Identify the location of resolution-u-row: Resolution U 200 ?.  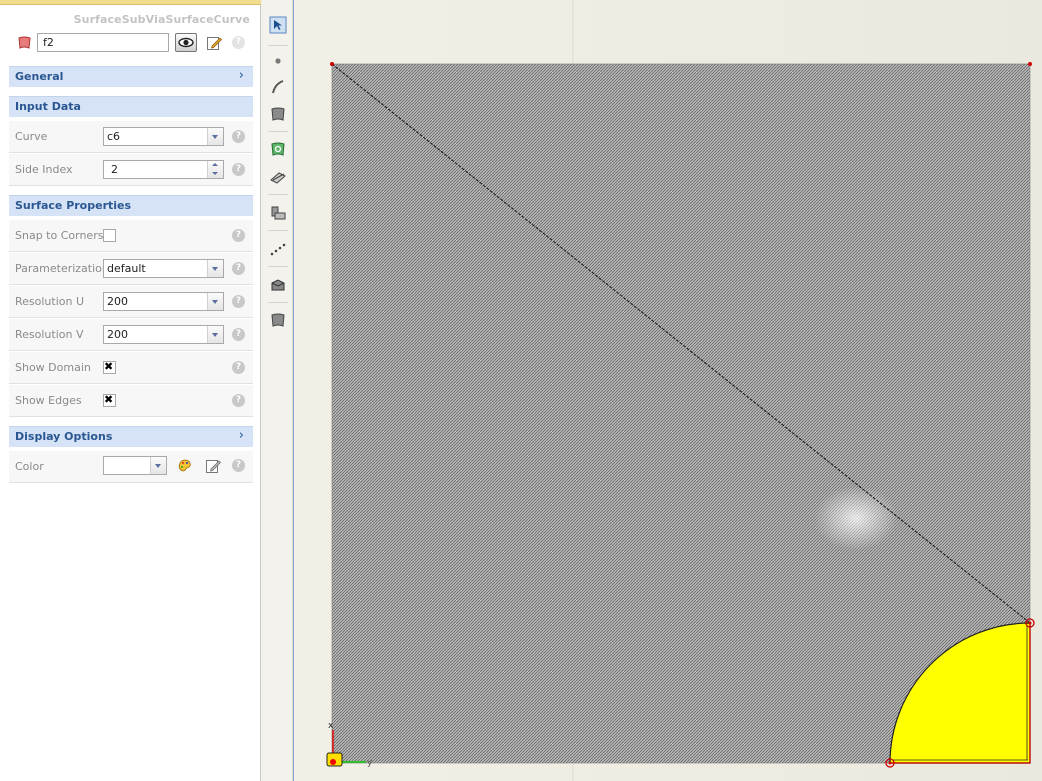
(131, 302).